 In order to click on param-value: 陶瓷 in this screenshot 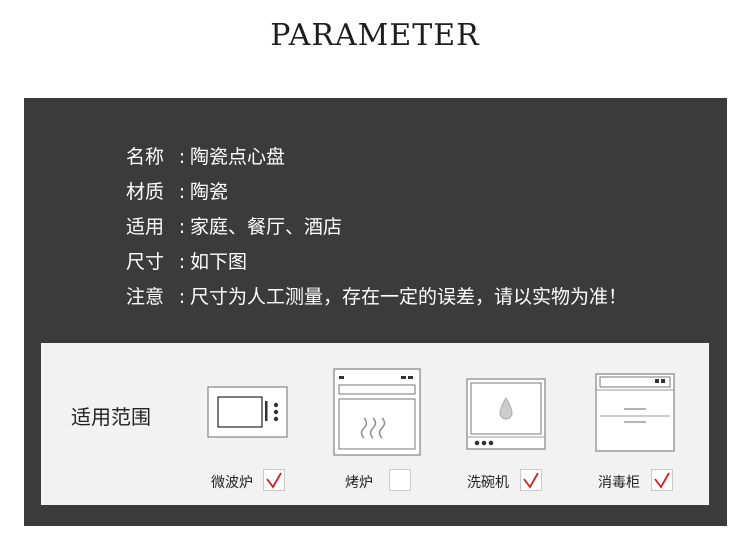, I will do `click(209, 192)`.